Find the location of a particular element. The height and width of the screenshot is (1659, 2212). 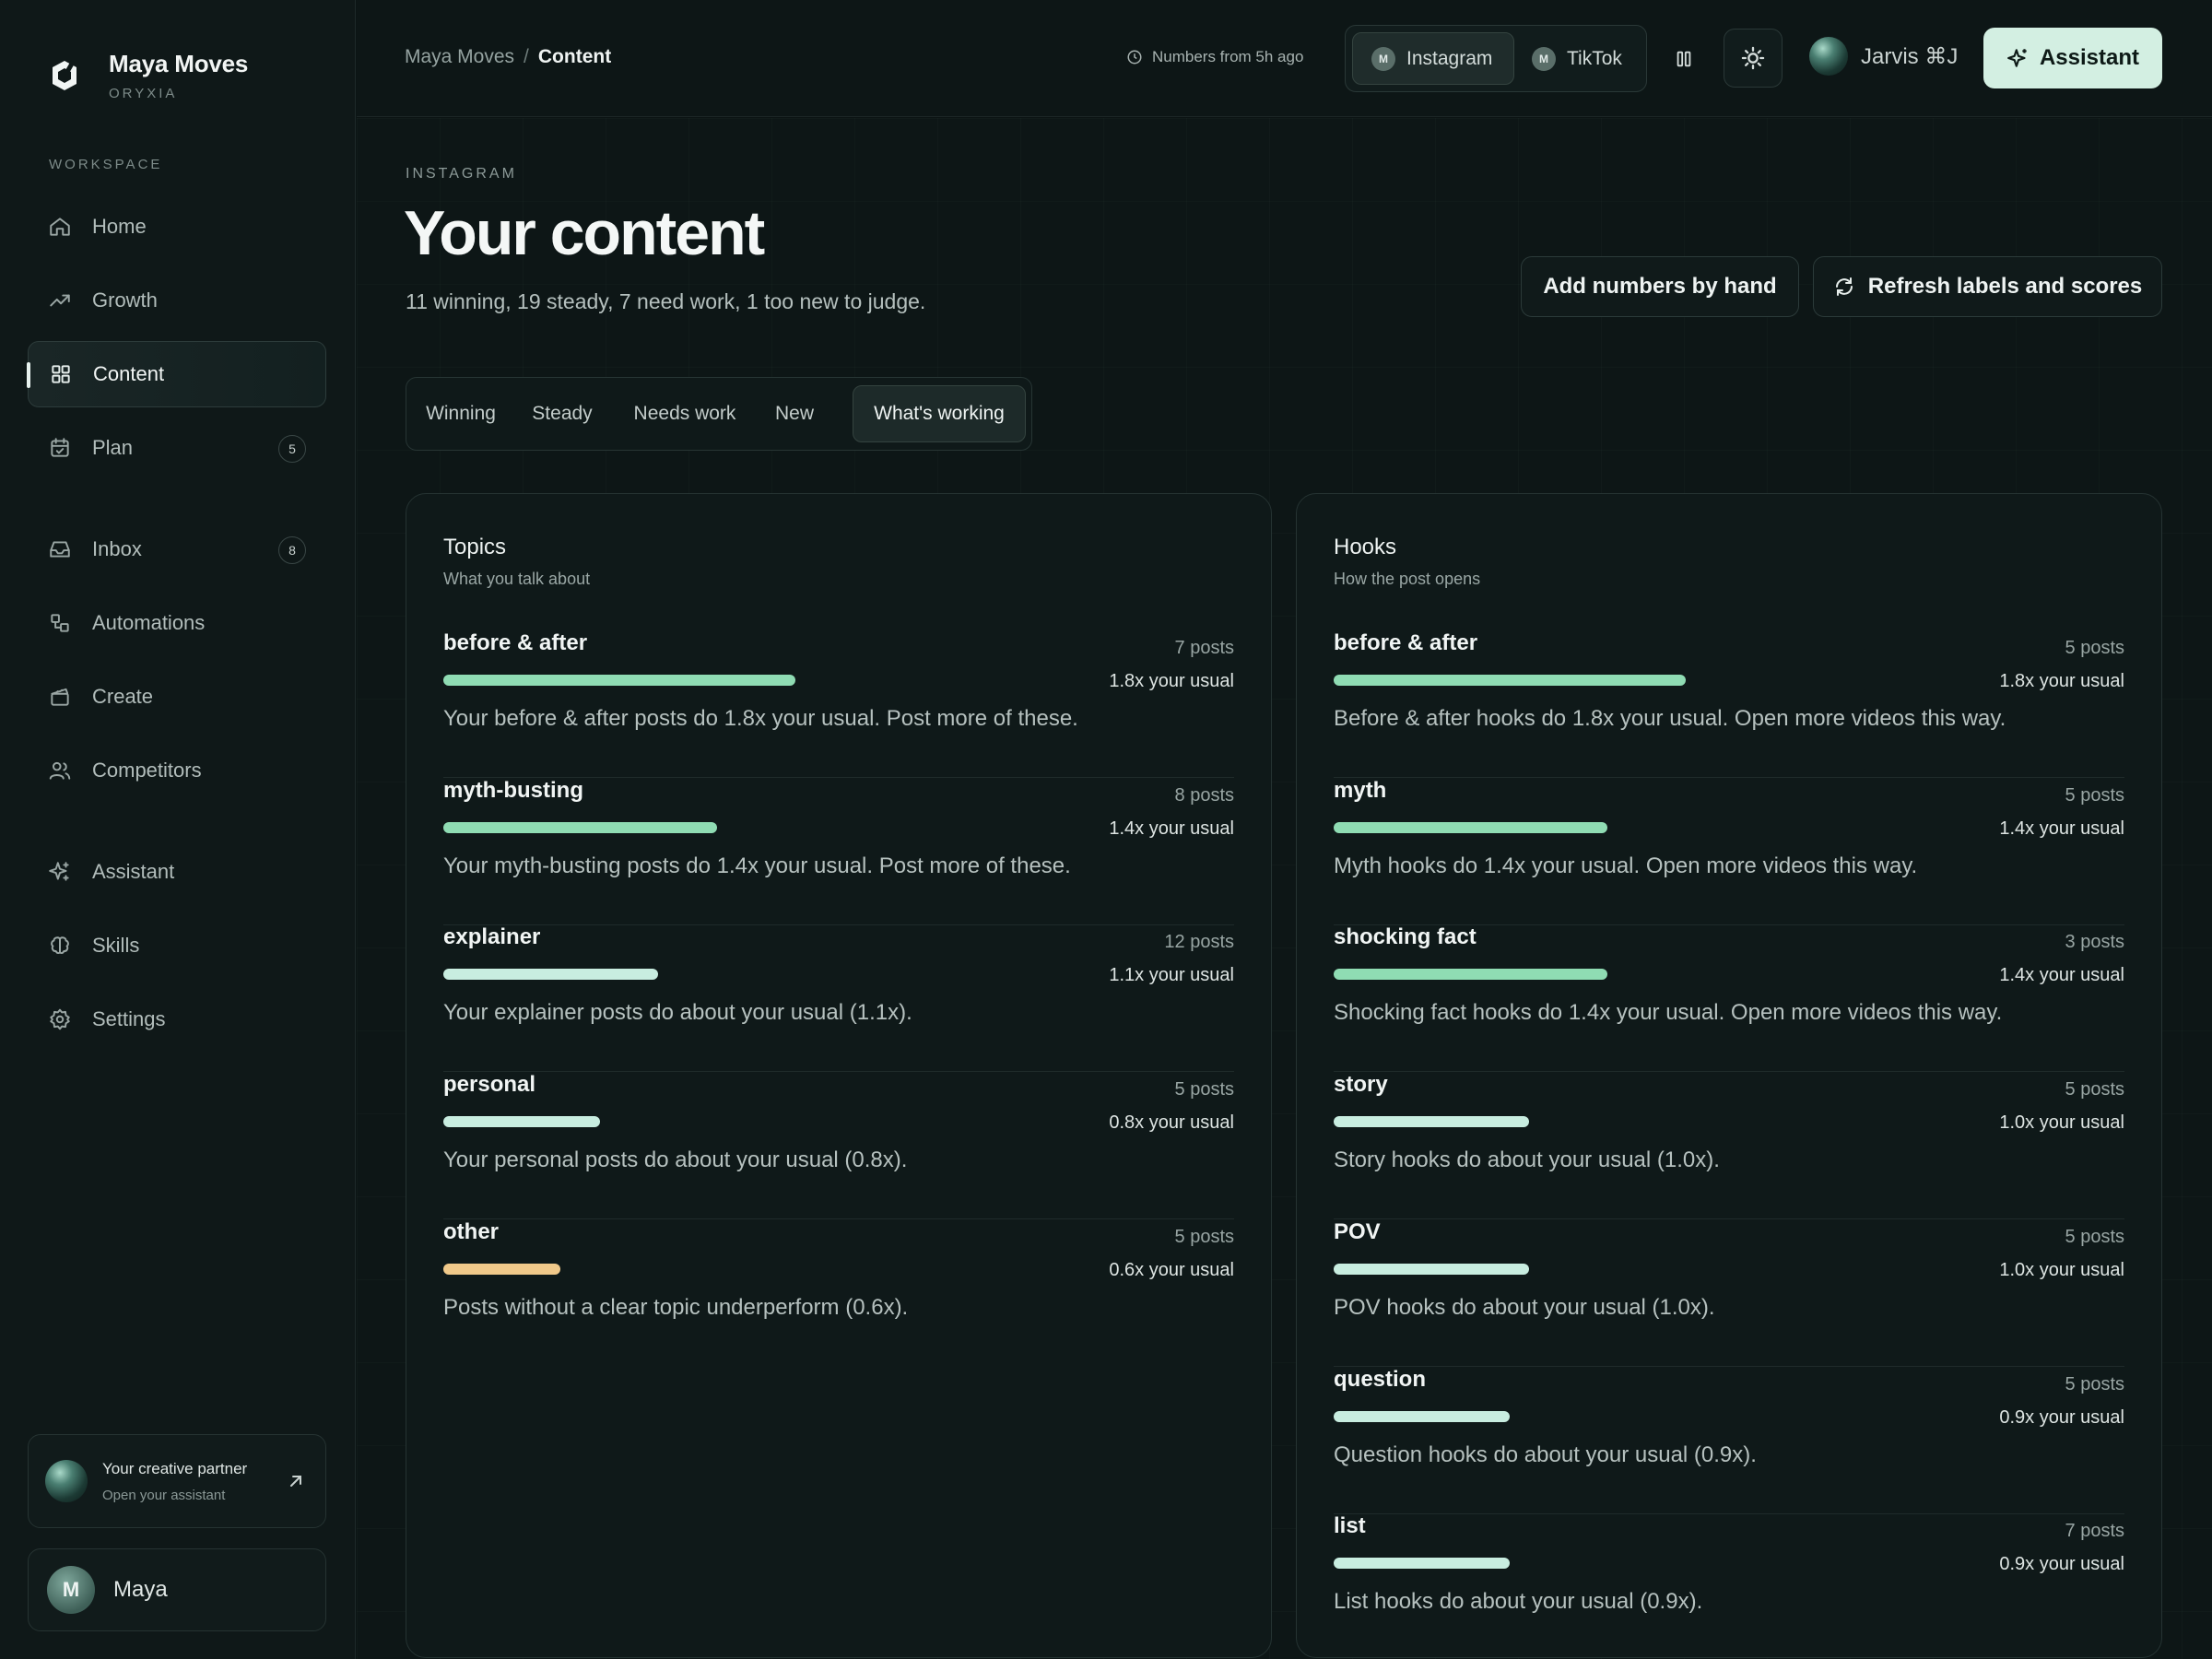

row-multiplier: 1.8x your usual is located at coordinates (1171, 681).